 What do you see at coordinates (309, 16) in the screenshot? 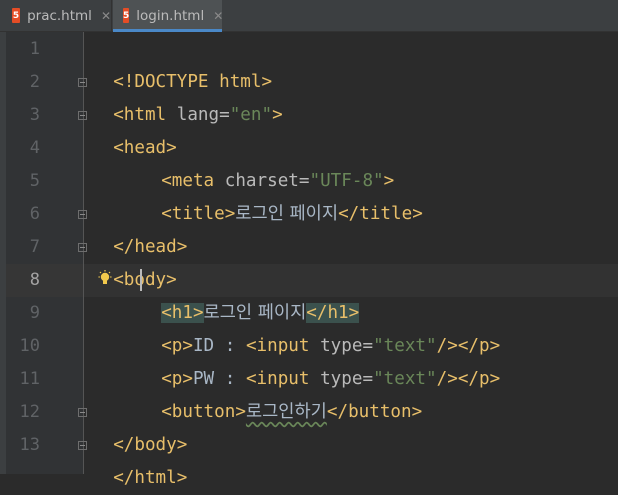
I see `editor-tab-bar: 5 prac.html ✕ 5 login.html ✕` at bounding box center [309, 16].